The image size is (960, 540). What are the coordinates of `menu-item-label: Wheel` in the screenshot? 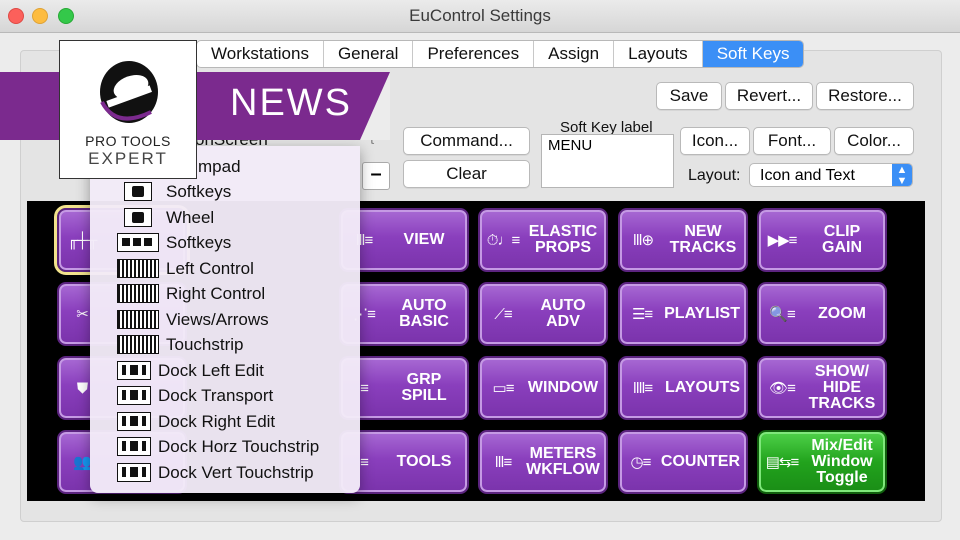 It's located at (190, 217).